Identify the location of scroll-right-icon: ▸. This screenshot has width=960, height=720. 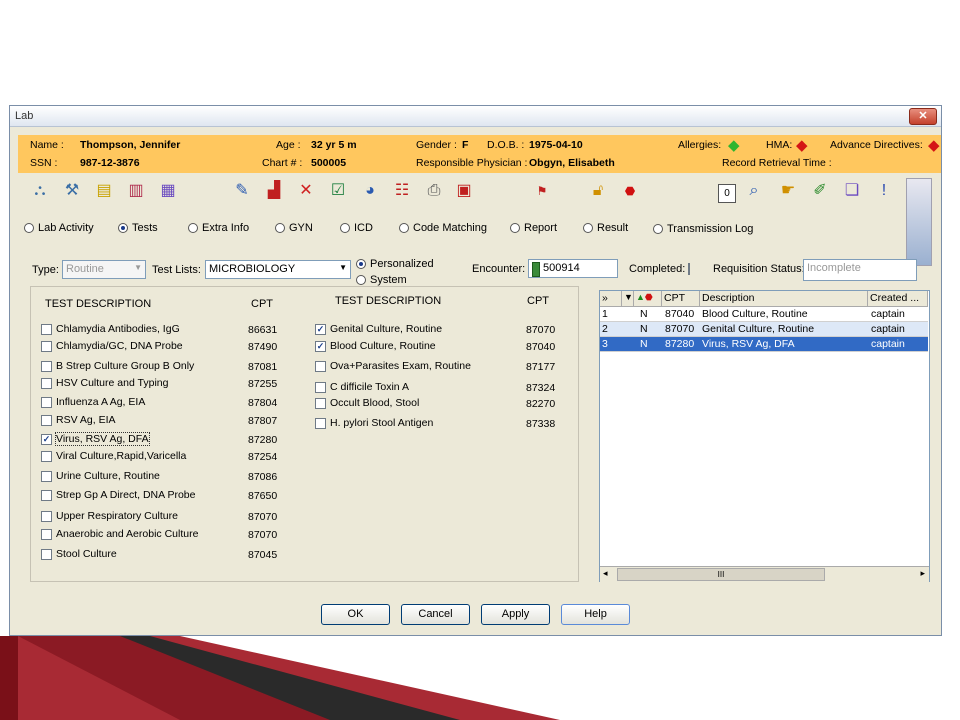
(922, 573).